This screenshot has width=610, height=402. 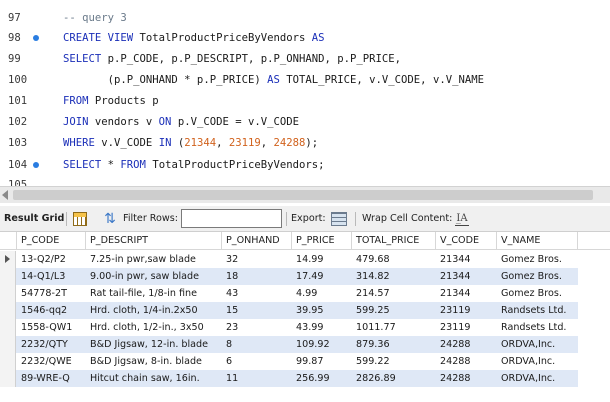 I want to click on table-cell: 2232/QWE, so click(x=52, y=361).